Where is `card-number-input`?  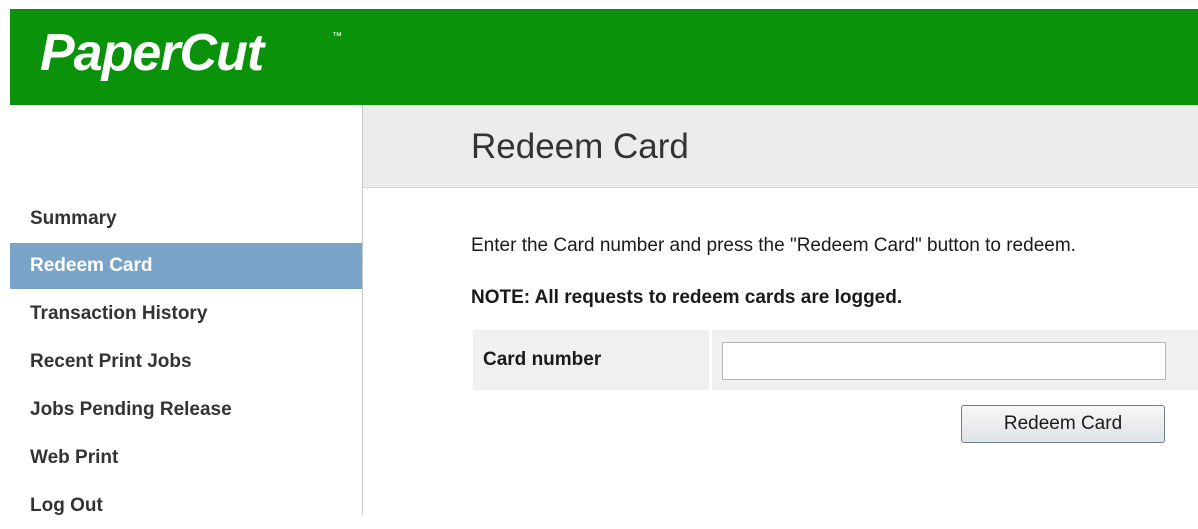 card-number-input is located at coordinates (944, 361).